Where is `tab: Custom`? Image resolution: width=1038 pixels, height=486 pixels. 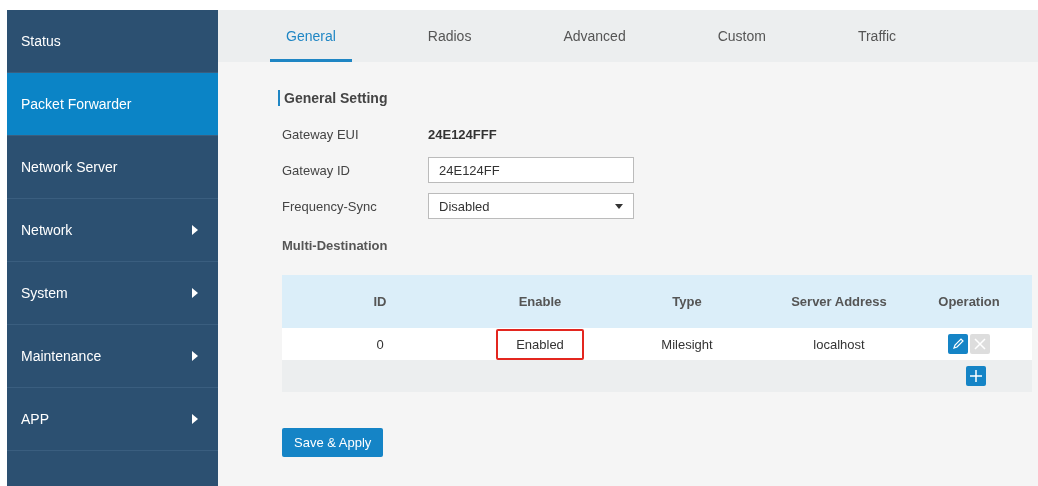 tab: Custom is located at coordinates (741, 36).